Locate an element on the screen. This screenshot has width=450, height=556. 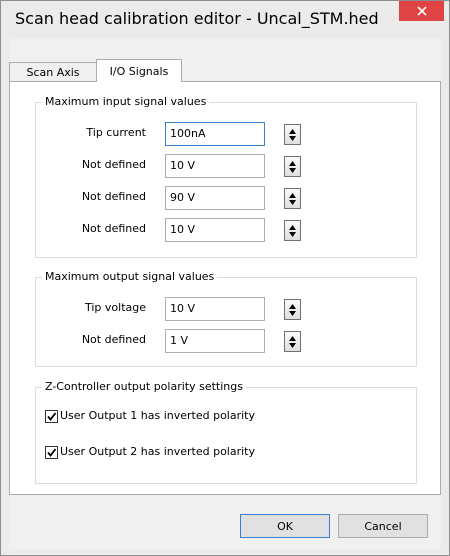
row-label: Tip current is located at coordinates (116, 132).